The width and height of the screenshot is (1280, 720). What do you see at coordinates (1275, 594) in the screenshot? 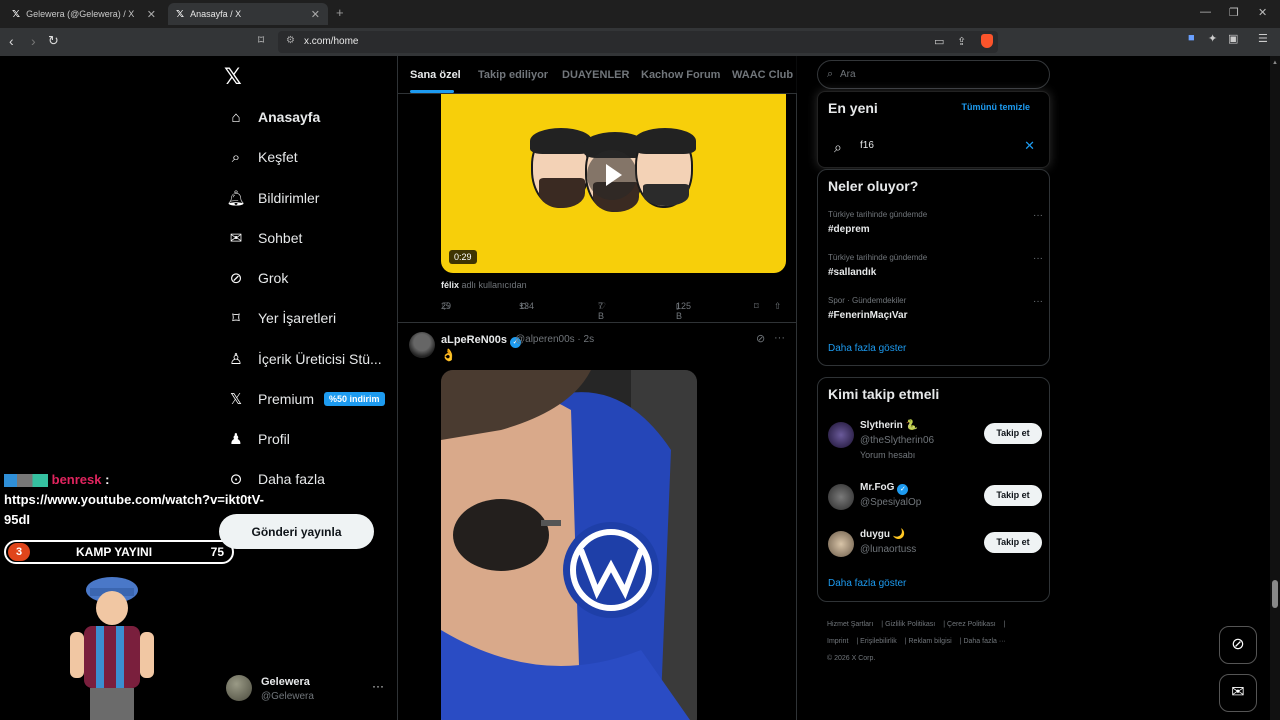
I see `scrollbar-thumb` at bounding box center [1275, 594].